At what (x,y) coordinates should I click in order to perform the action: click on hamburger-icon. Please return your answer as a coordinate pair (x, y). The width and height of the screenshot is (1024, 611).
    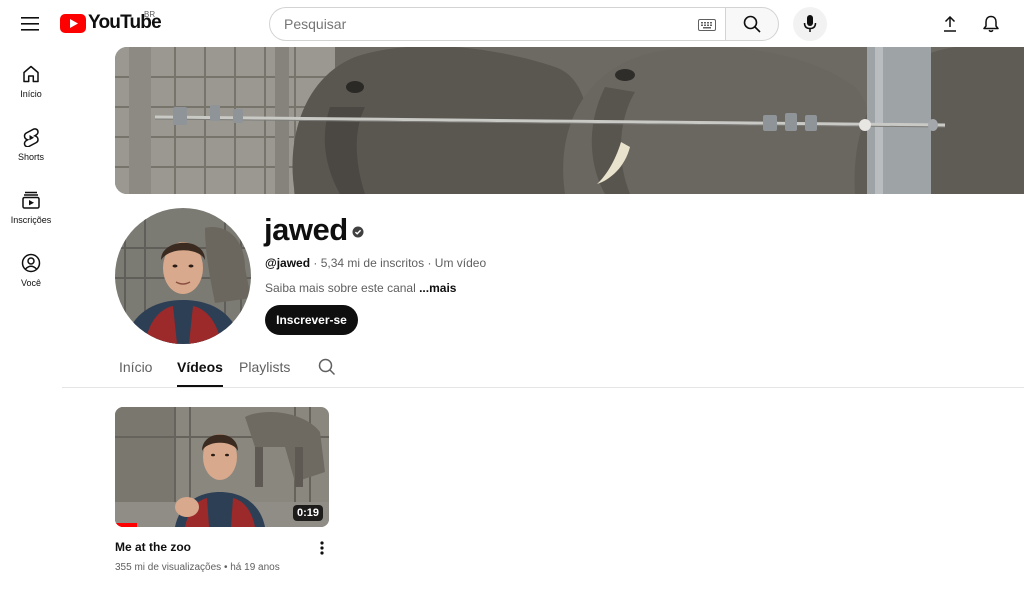
    Looking at the image, I should click on (30, 24).